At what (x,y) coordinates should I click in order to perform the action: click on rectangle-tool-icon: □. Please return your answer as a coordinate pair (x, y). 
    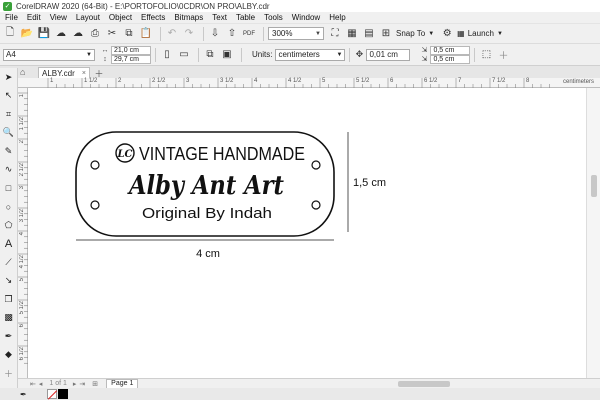
    Looking at the image, I should click on (9, 188).